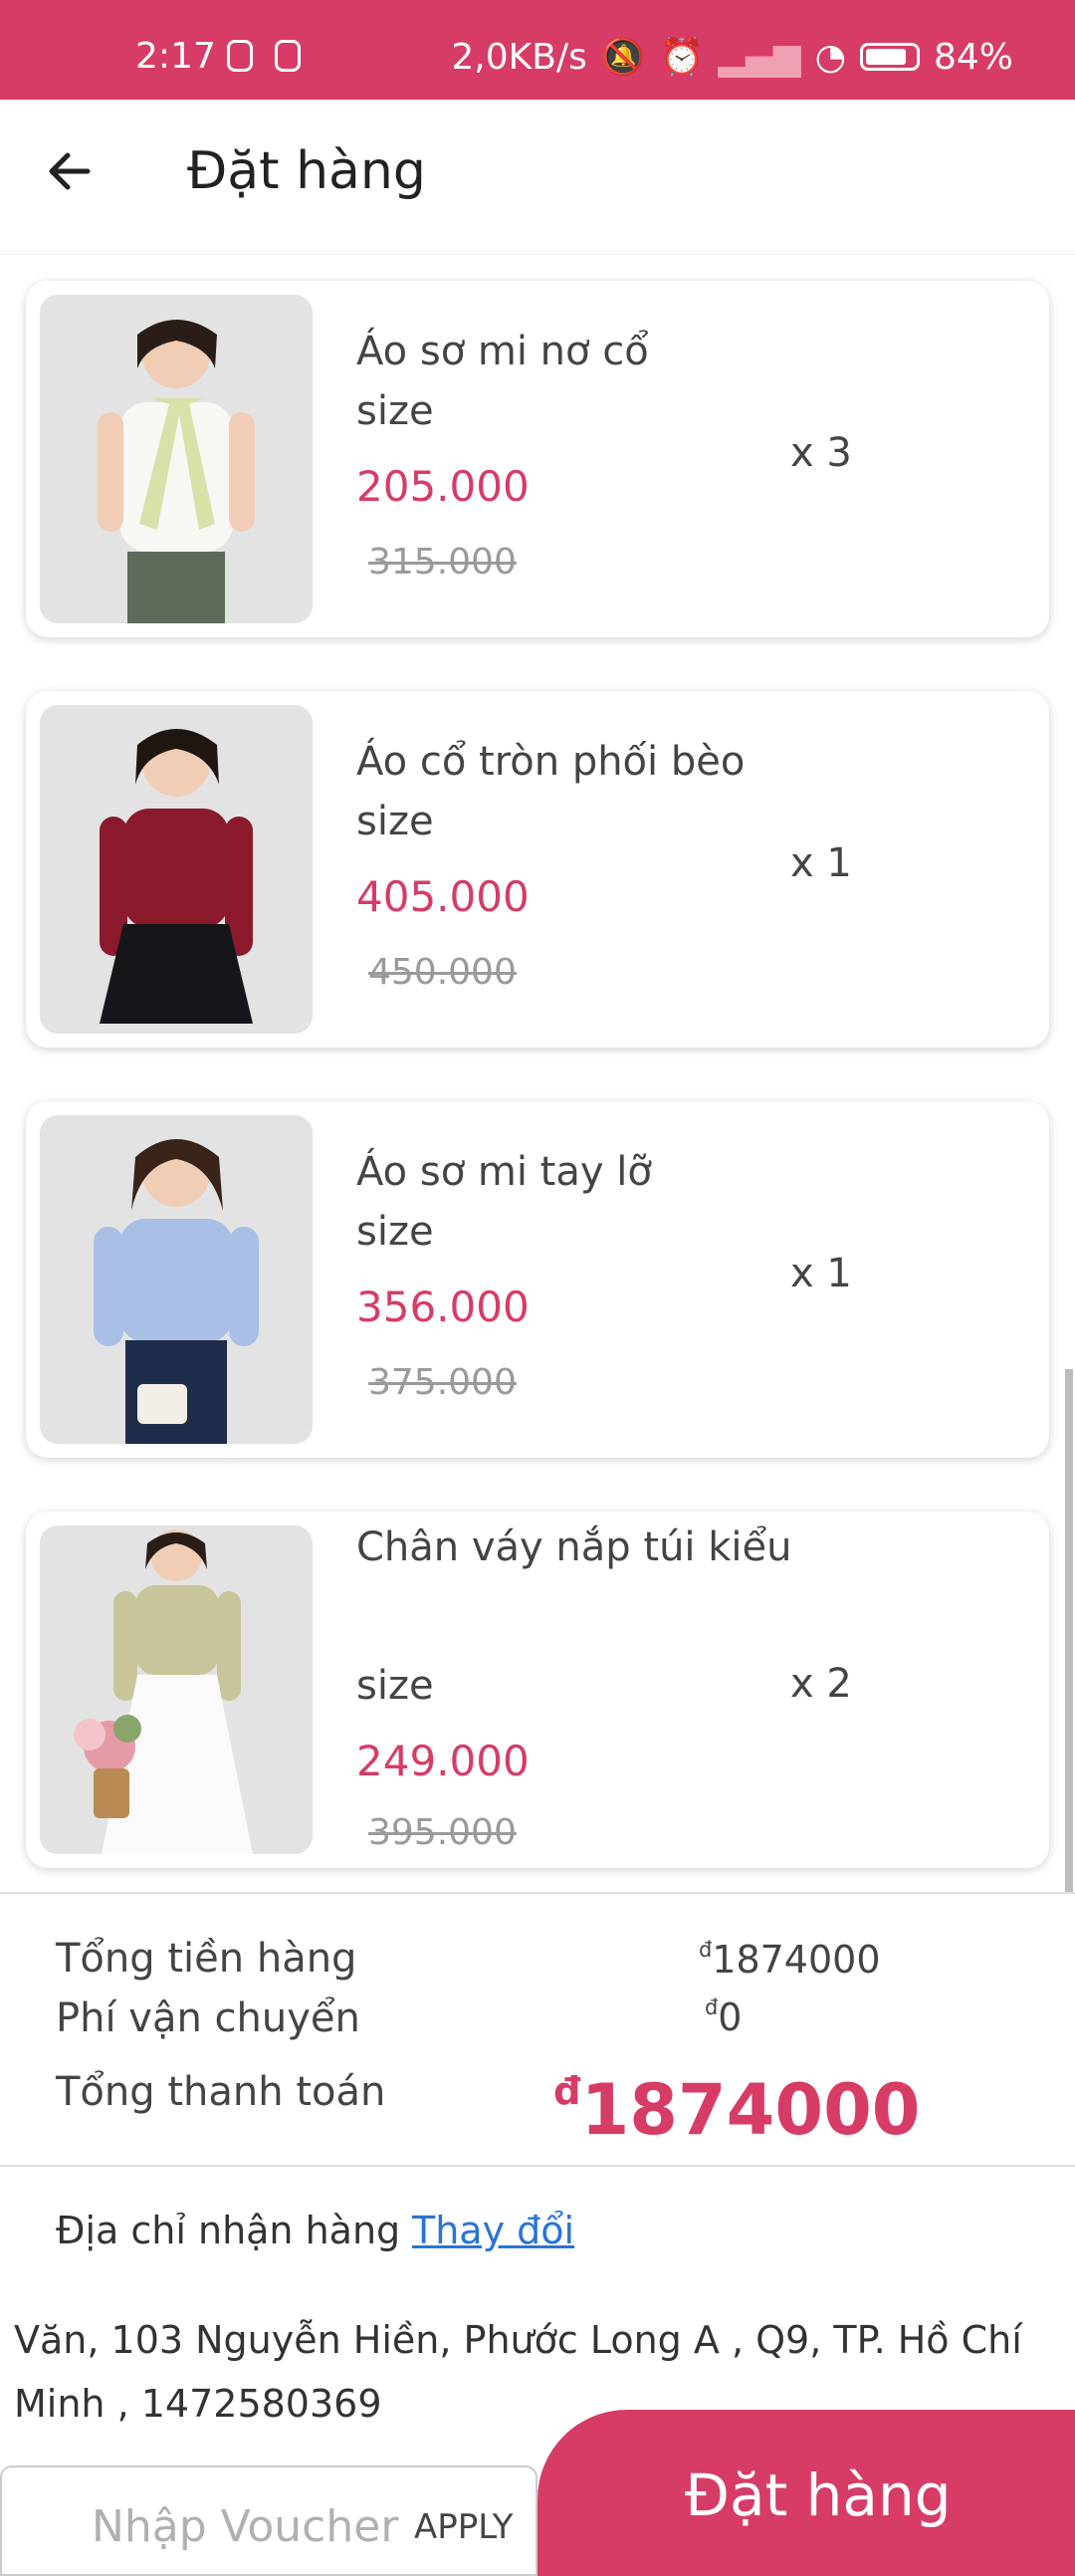 The image size is (1075, 2576). What do you see at coordinates (724, 2017) in the screenshot?
I see `shipping-value: đ0` at bounding box center [724, 2017].